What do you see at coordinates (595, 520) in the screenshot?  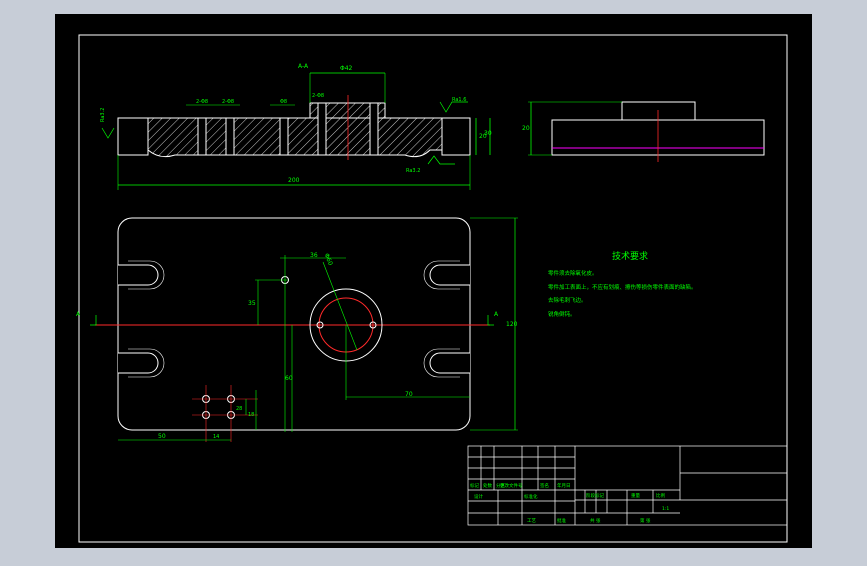 I see `tb-sheets-total: 共 张` at bounding box center [595, 520].